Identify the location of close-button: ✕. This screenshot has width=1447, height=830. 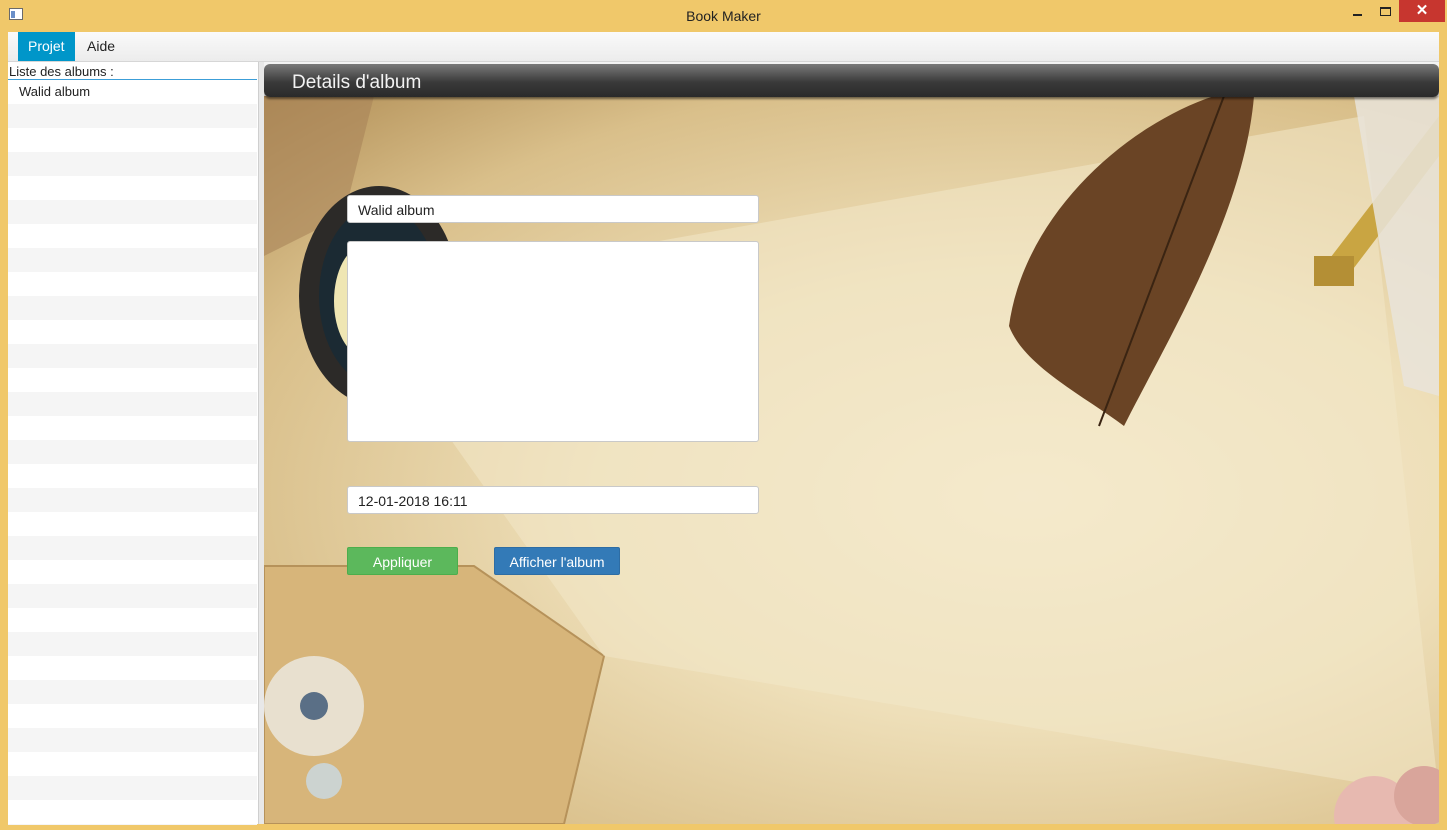
(1422, 11).